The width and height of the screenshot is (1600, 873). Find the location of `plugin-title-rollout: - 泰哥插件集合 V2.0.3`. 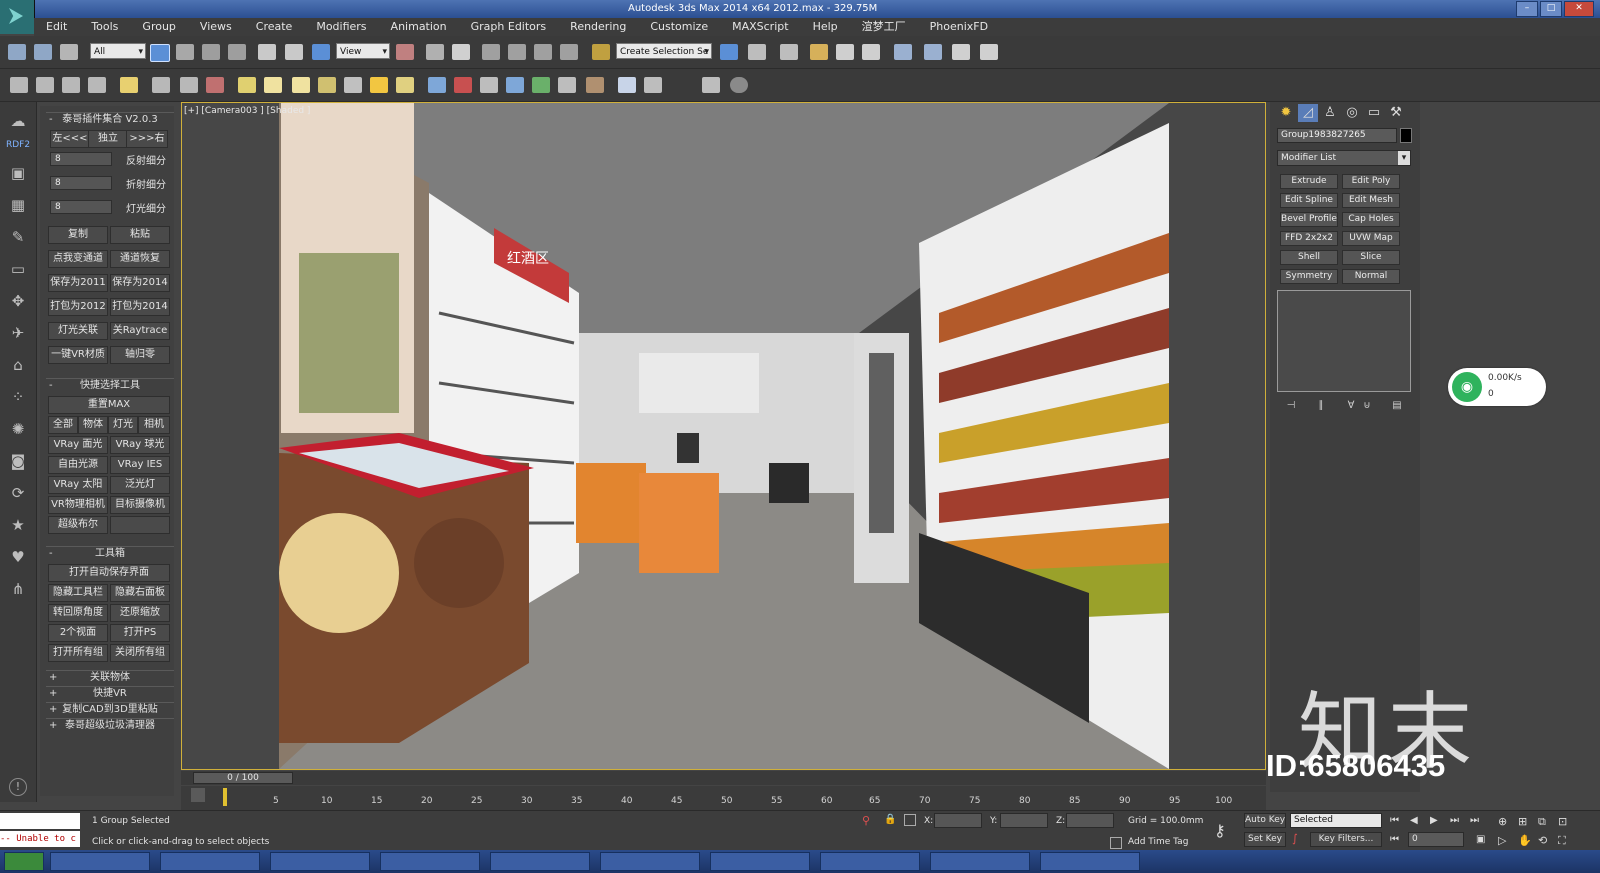

plugin-title-rollout: - 泰哥插件集合 V2.0.3 is located at coordinates (110, 119).